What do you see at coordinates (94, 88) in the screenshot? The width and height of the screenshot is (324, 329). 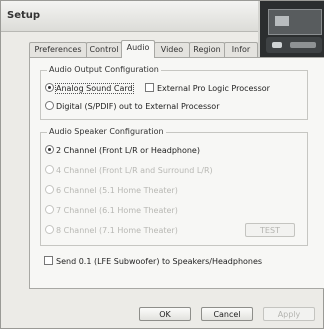 I see `analog-sound-card-label: Analog Sound Card` at bounding box center [94, 88].